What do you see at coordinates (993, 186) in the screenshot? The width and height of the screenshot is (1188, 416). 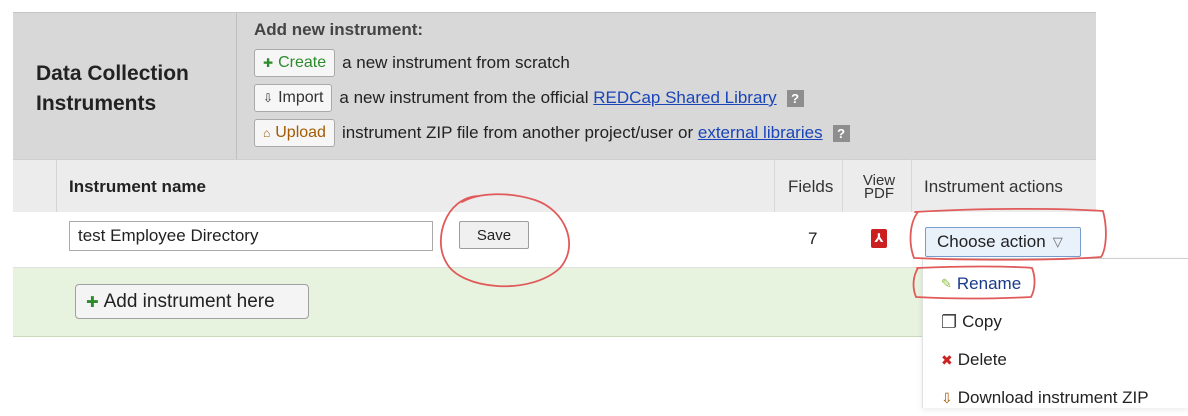 I see `column-instrument-actions: Instrument actions` at bounding box center [993, 186].